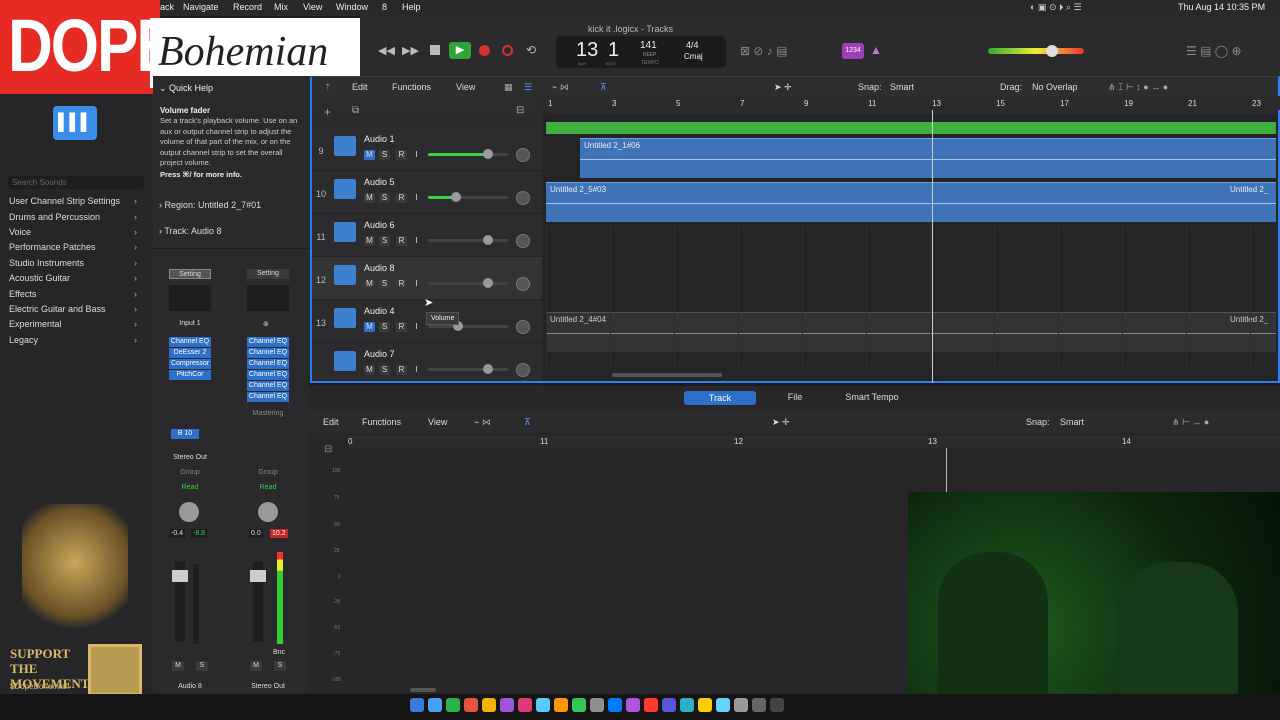 This screenshot has height=720, width=1280. What do you see at coordinates (437, 422) in the screenshot?
I see `editor-view-menu: View` at bounding box center [437, 422].